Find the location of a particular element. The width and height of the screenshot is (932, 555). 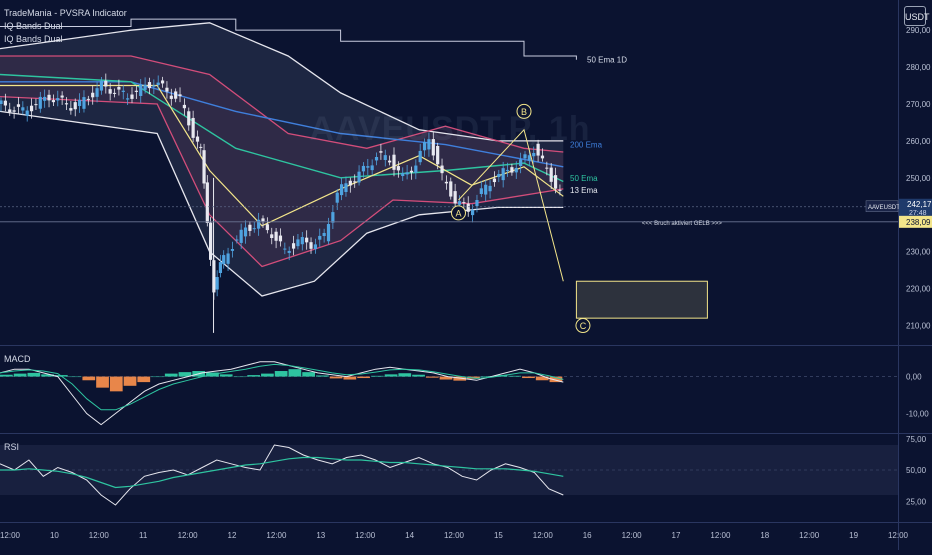

wave-c-marker-label: C is located at coordinates (583, 326).